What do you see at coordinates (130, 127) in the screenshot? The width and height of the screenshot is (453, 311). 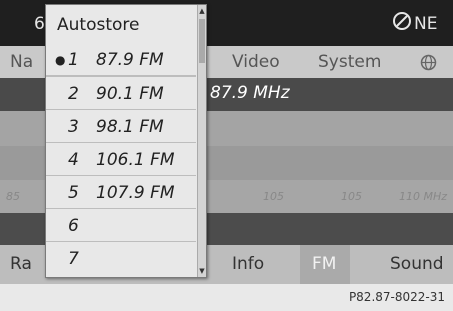 I see `preset-frequency: 98.1 FM` at bounding box center [130, 127].